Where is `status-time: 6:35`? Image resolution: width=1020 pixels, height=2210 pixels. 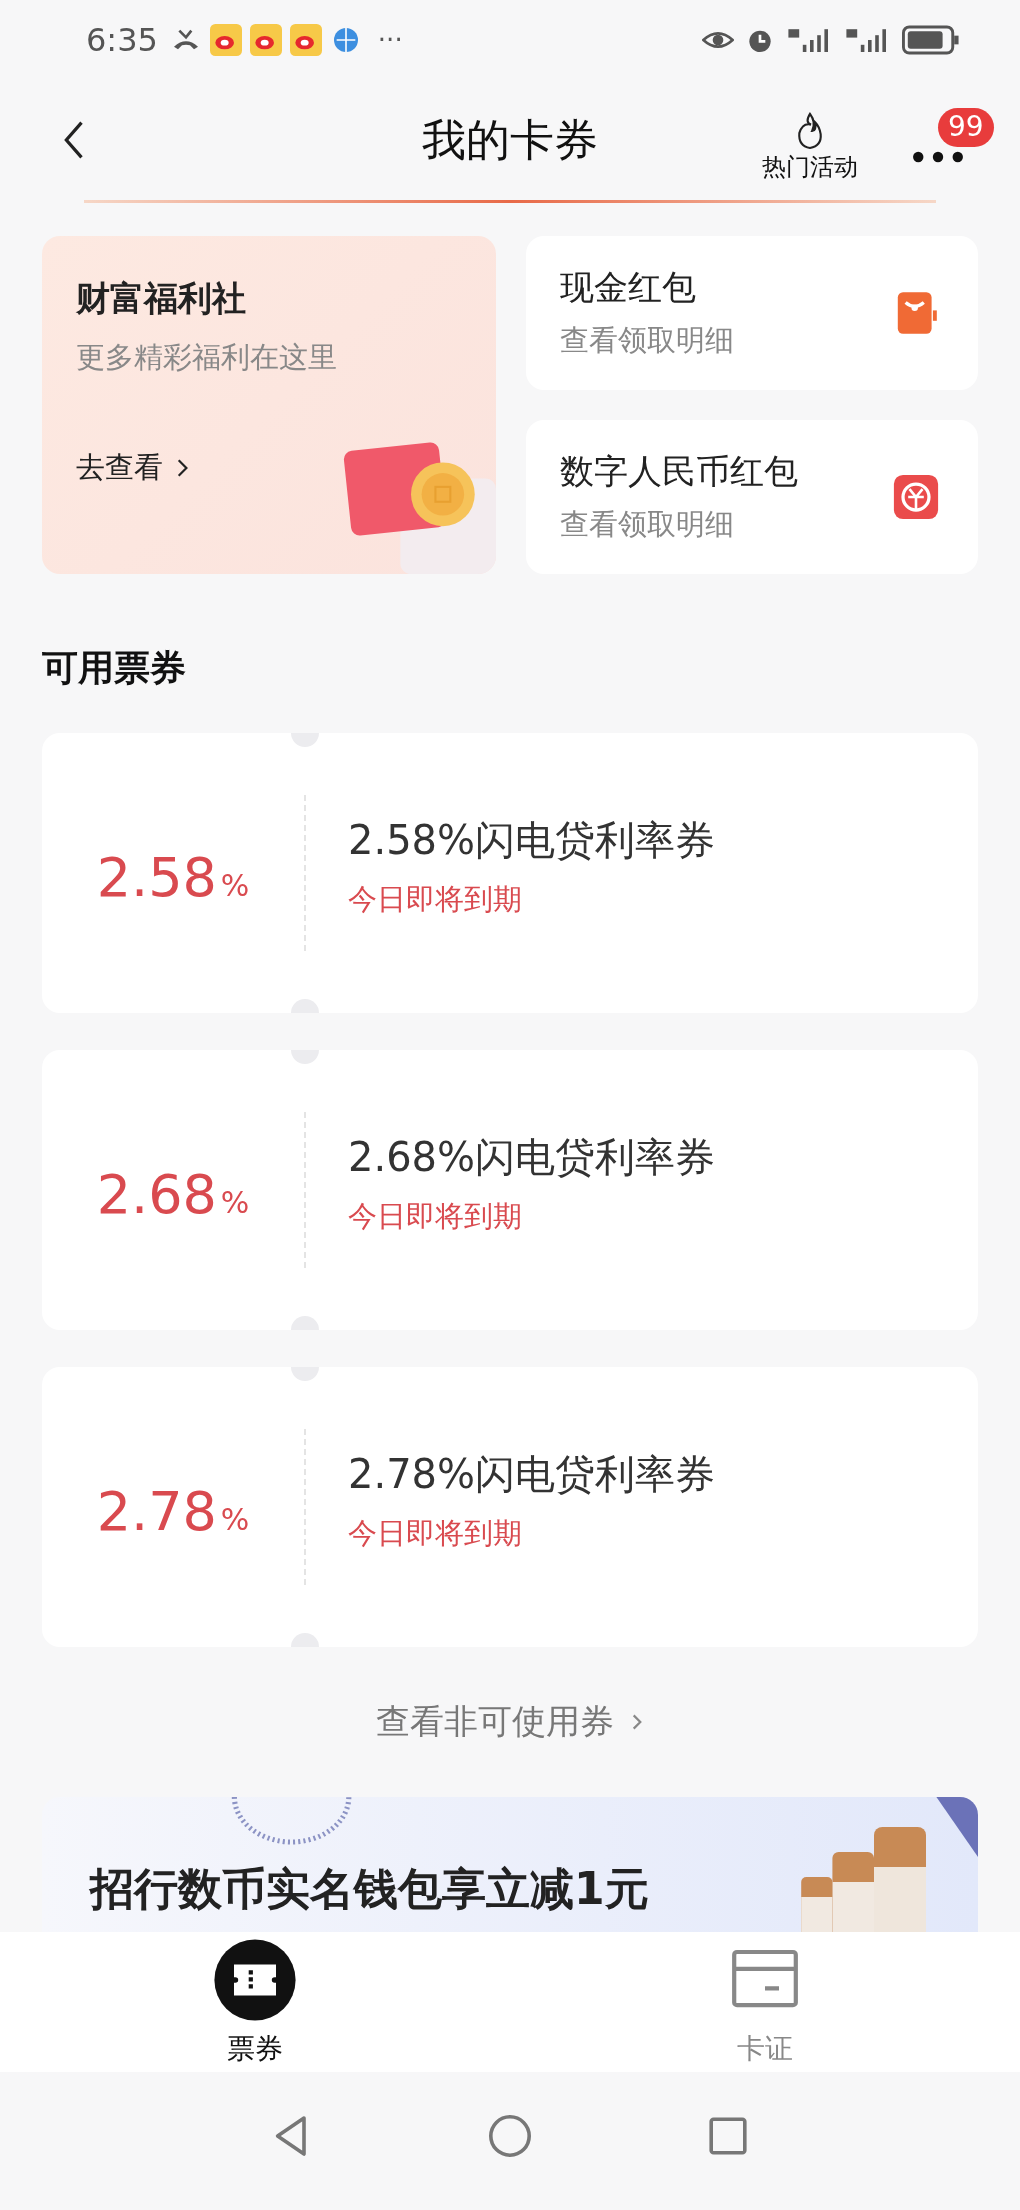 status-time: 6:35 is located at coordinates (122, 40).